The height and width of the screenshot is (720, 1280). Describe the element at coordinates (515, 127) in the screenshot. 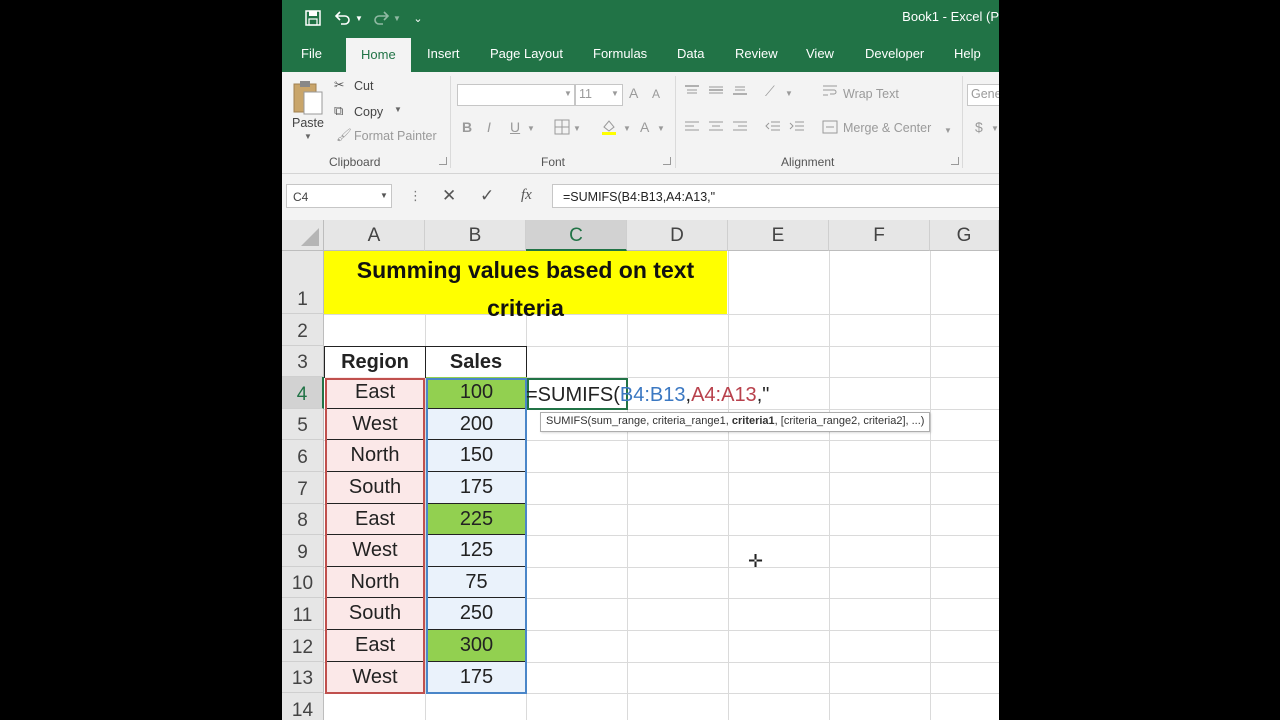

I see `underline-button: U` at that location.